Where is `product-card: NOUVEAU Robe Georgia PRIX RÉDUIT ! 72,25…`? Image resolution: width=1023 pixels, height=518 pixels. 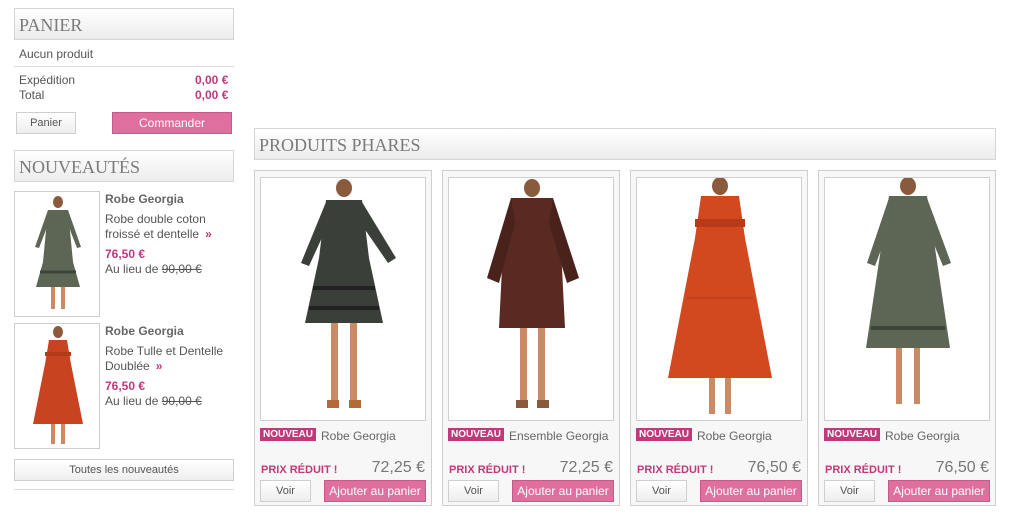 product-card: NOUVEAU Robe Georgia PRIX RÉDUIT ! 72,25… is located at coordinates (343, 338).